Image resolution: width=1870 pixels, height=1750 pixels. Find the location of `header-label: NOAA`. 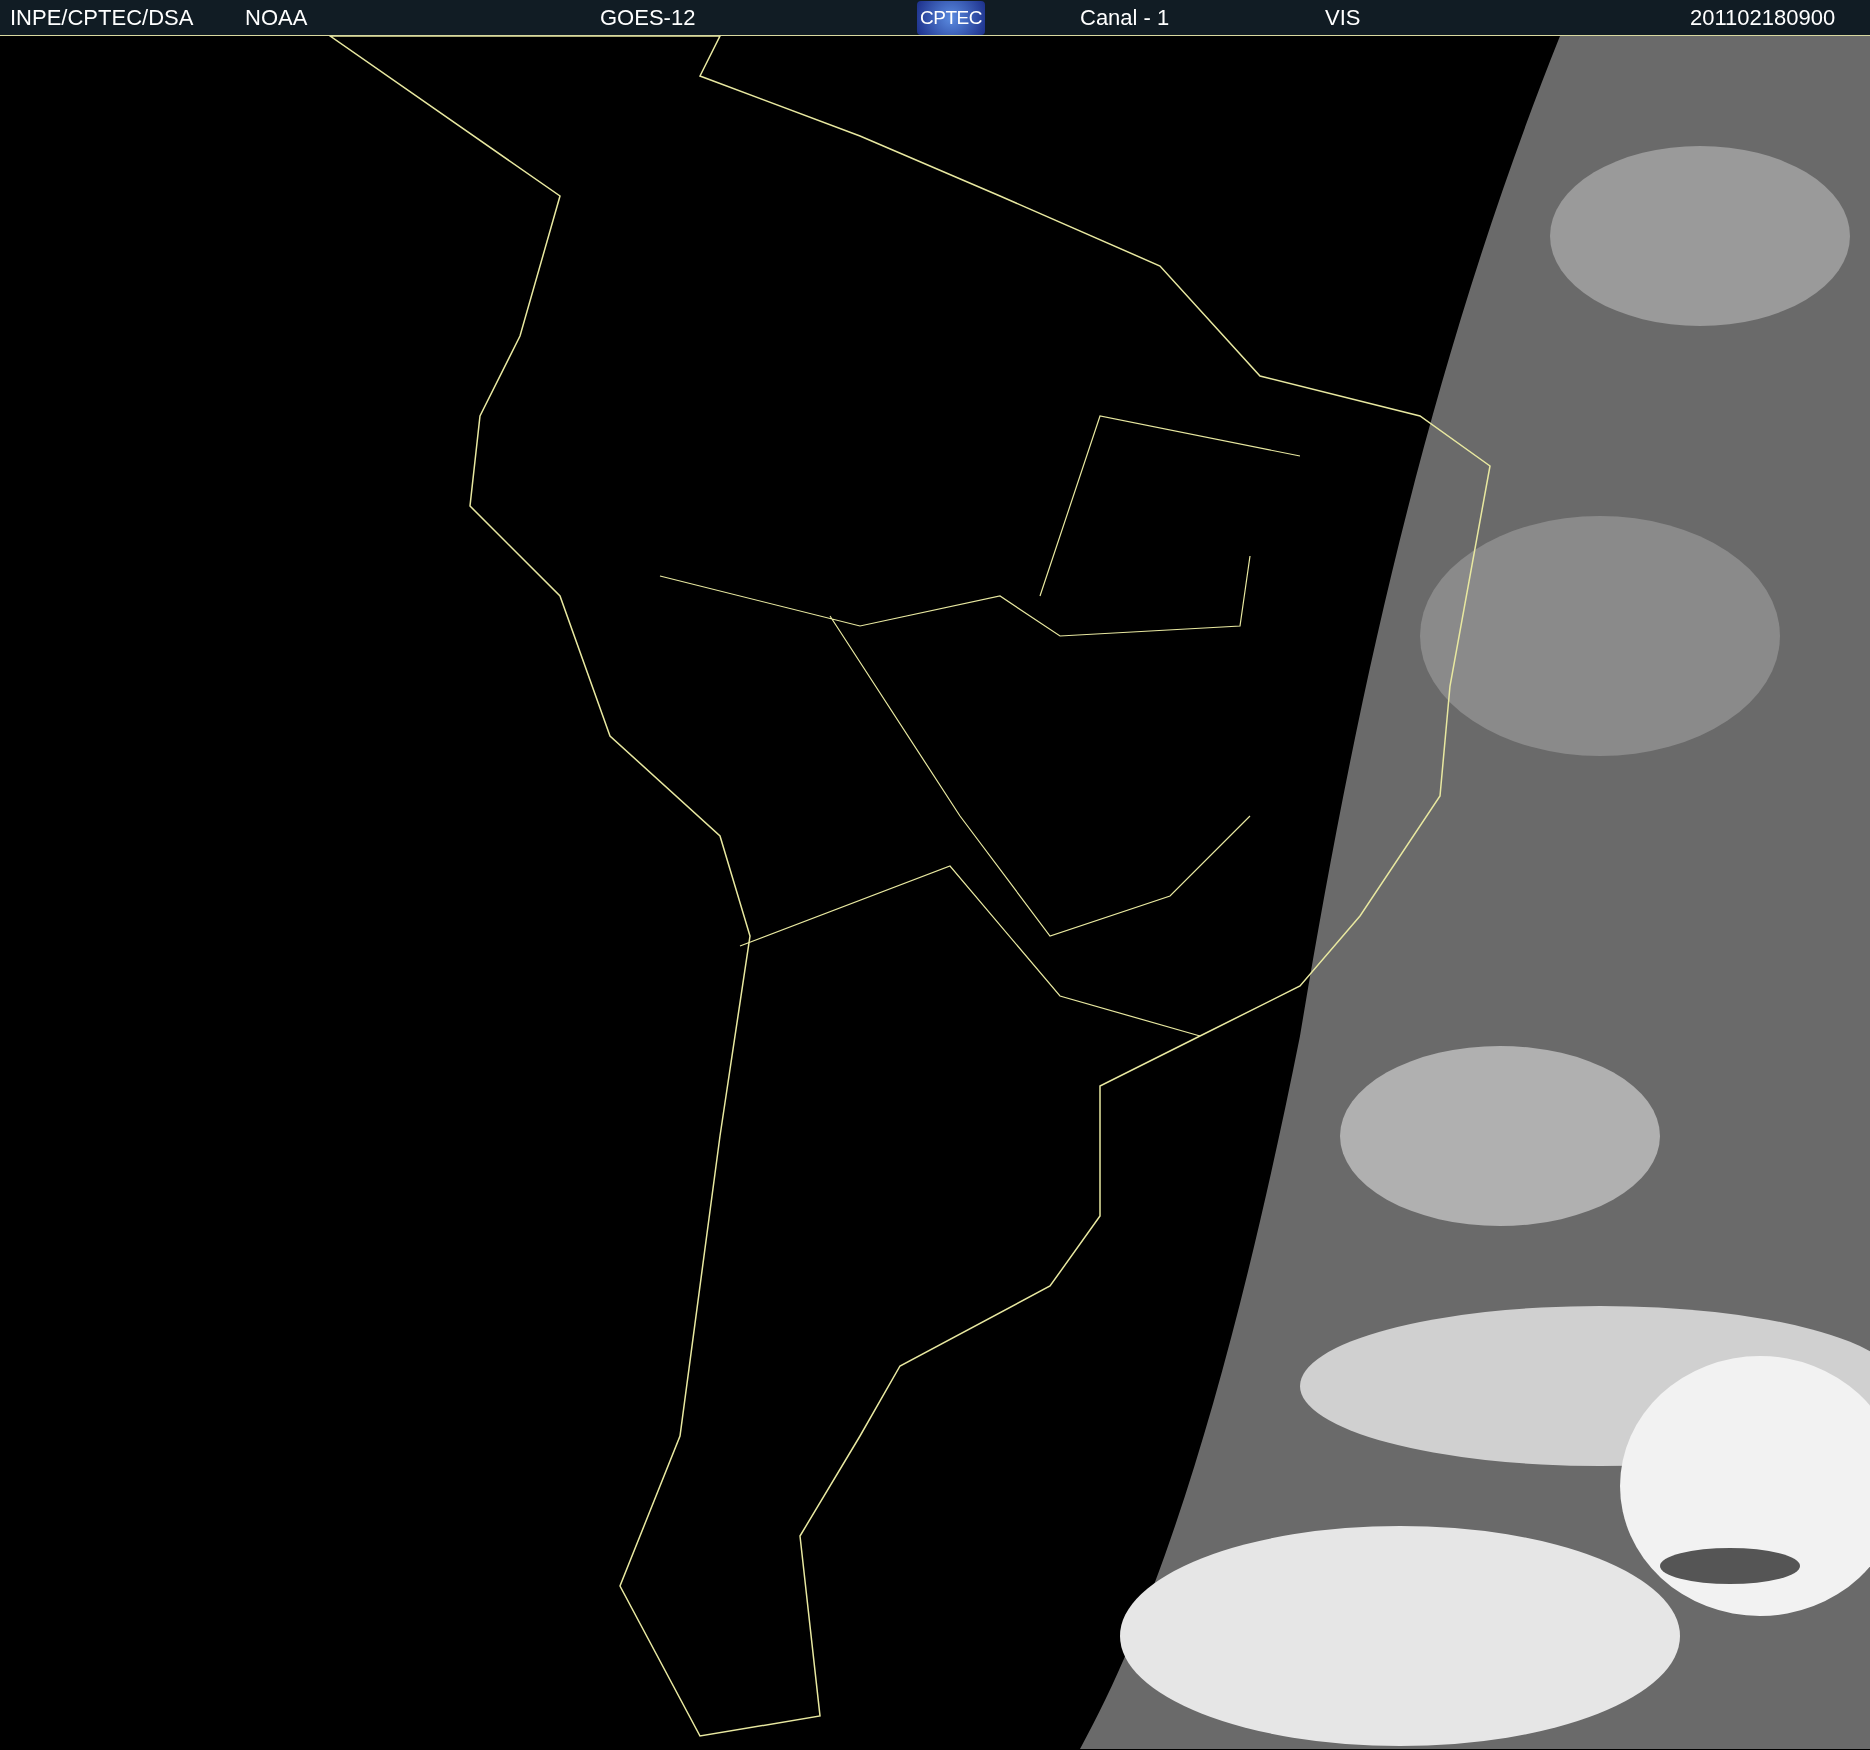

header-label: NOAA is located at coordinates (276, 18).